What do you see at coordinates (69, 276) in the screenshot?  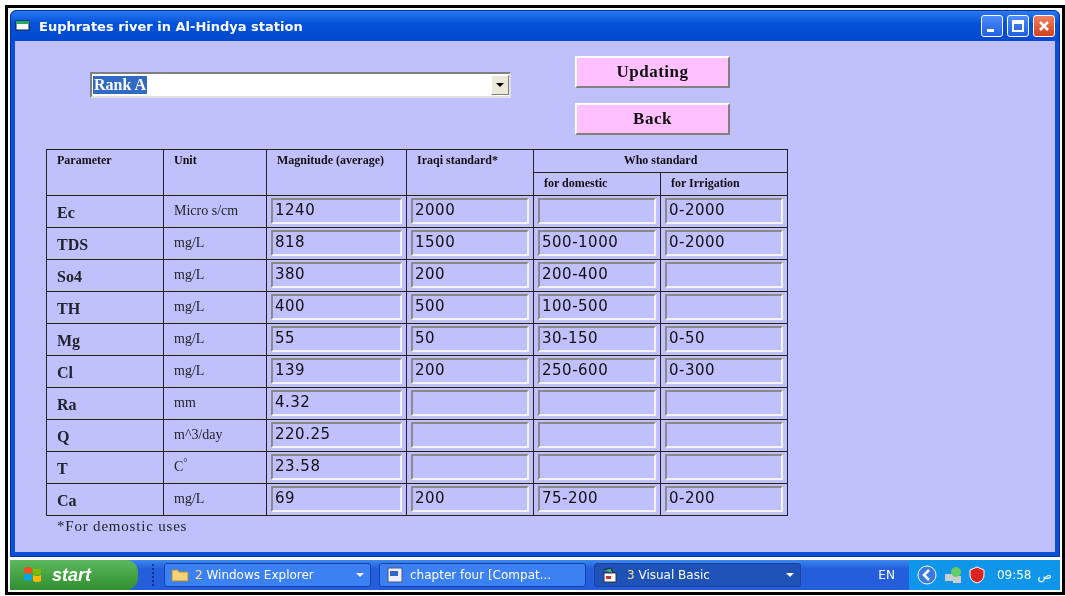 I see `parameter-label: So4` at bounding box center [69, 276].